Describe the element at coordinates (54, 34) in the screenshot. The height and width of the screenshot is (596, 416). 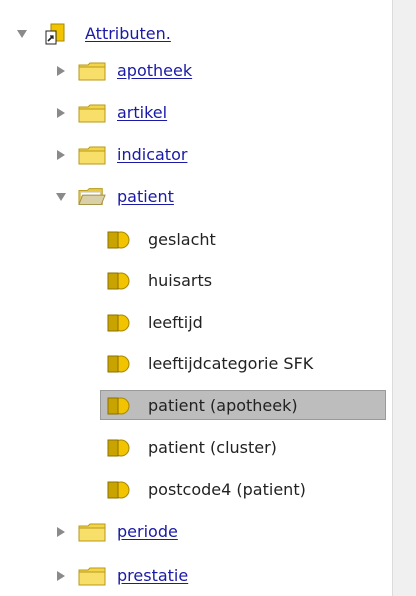
I see `attribute-root-icon` at that location.